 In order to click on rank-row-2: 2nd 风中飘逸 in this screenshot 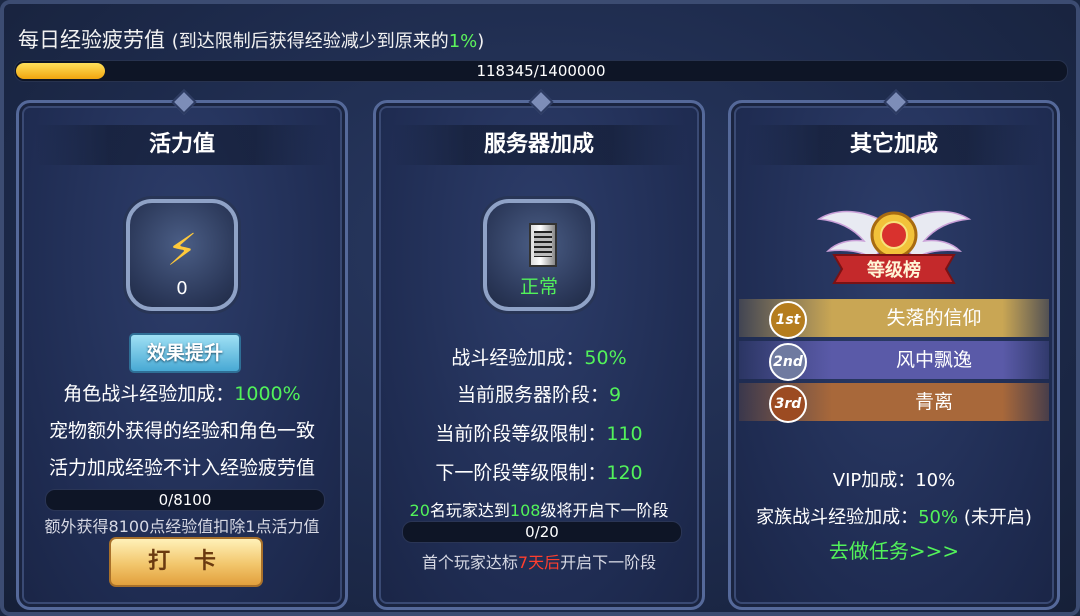, I will do `click(894, 361)`.